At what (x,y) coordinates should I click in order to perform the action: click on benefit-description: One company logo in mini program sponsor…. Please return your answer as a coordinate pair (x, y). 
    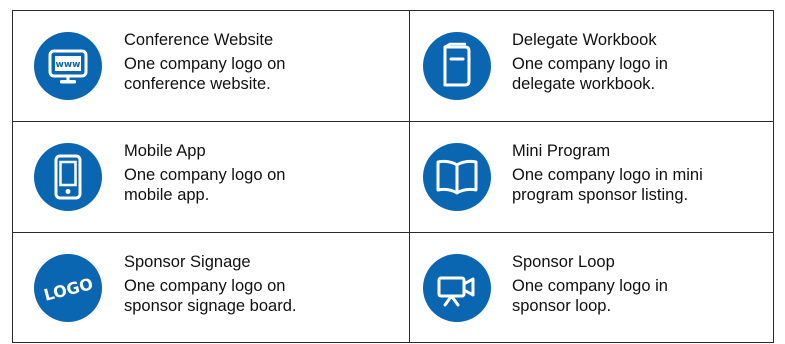
    Looking at the image, I should click on (607, 185).